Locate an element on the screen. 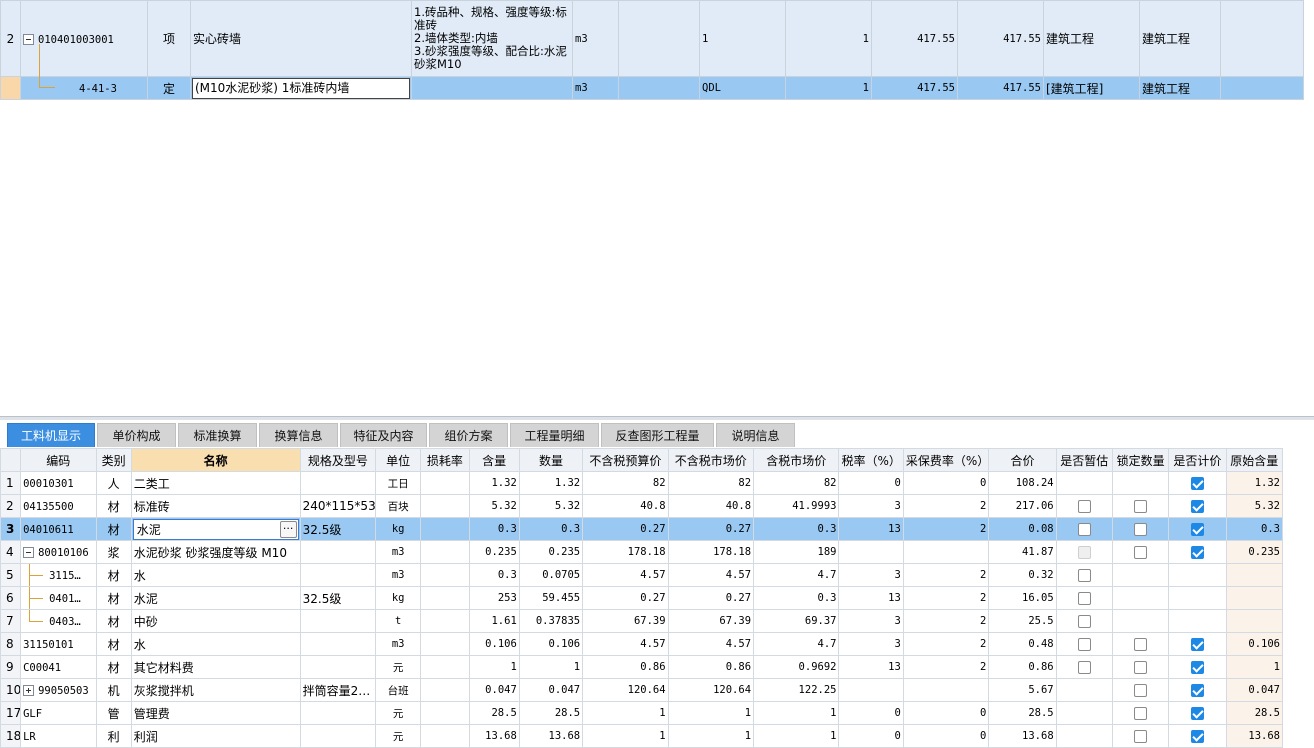 Image resolution: width=1314 pixels, height=748 pixels. p3-cell: 122.25 is located at coordinates (796, 690).